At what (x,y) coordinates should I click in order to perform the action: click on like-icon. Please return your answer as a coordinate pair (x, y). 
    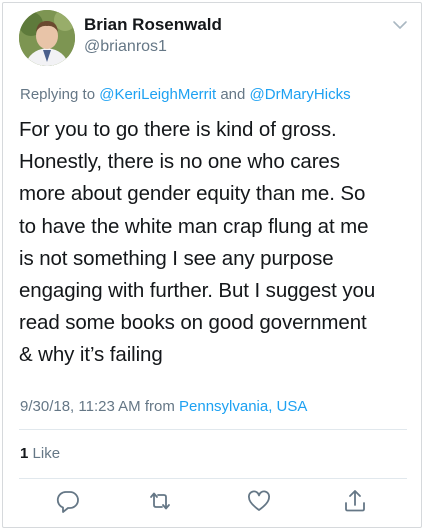
    Looking at the image, I should click on (259, 501).